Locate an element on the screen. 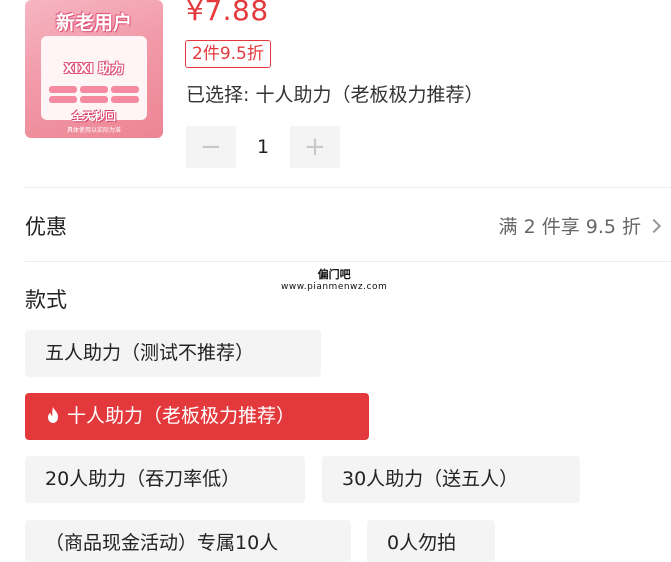 This screenshot has height=562, width=671. watermark: 偏门吧 www.pianmenwz.com is located at coordinates (334, 279).